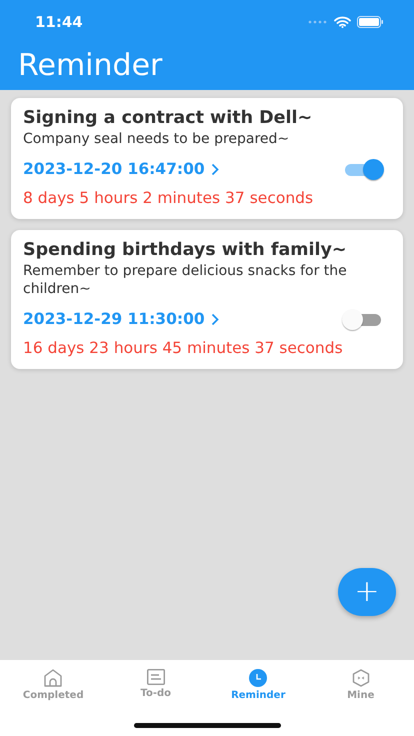 The image size is (414, 736). Describe the element at coordinates (168, 198) in the screenshot. I see `countdown-text: 8 days 5 hours 2 minutes 37 seconds` at that location.